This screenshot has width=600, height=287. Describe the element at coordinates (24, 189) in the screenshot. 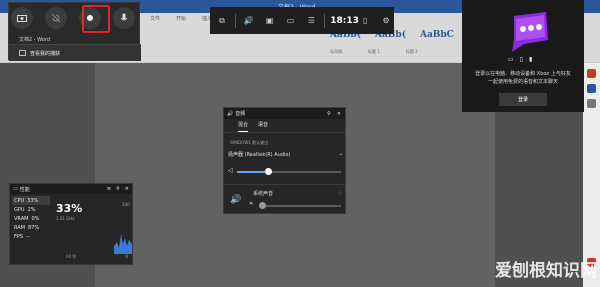

I see `performance-title: 性能` at that location.